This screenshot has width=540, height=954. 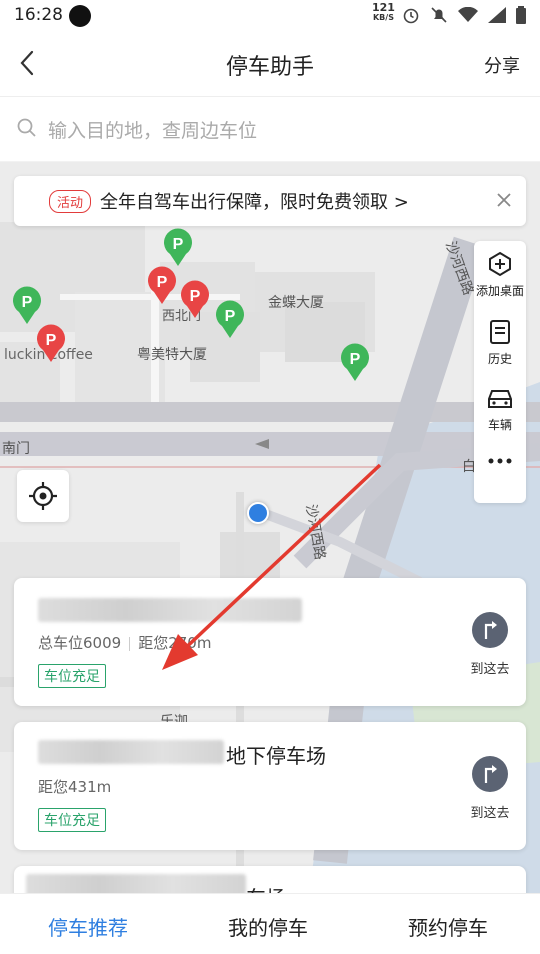 What do you see at coordinates (70, 201) in the screenshot?
I see `activity-badge: 活动` at bounding box center [70, 201].